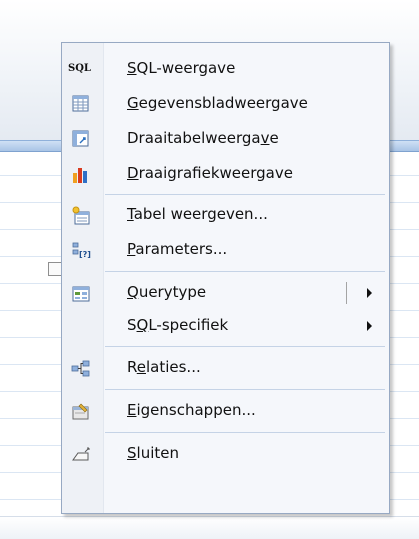  I want to click on menu-item-sql-view: SQL SQL-weergave, so click(225, 69).